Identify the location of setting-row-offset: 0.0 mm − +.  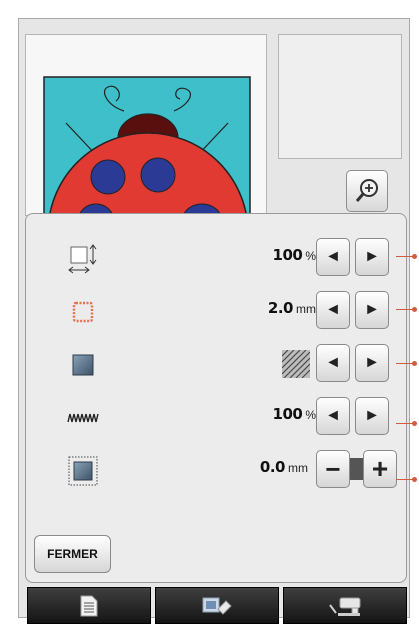
(217, 470).